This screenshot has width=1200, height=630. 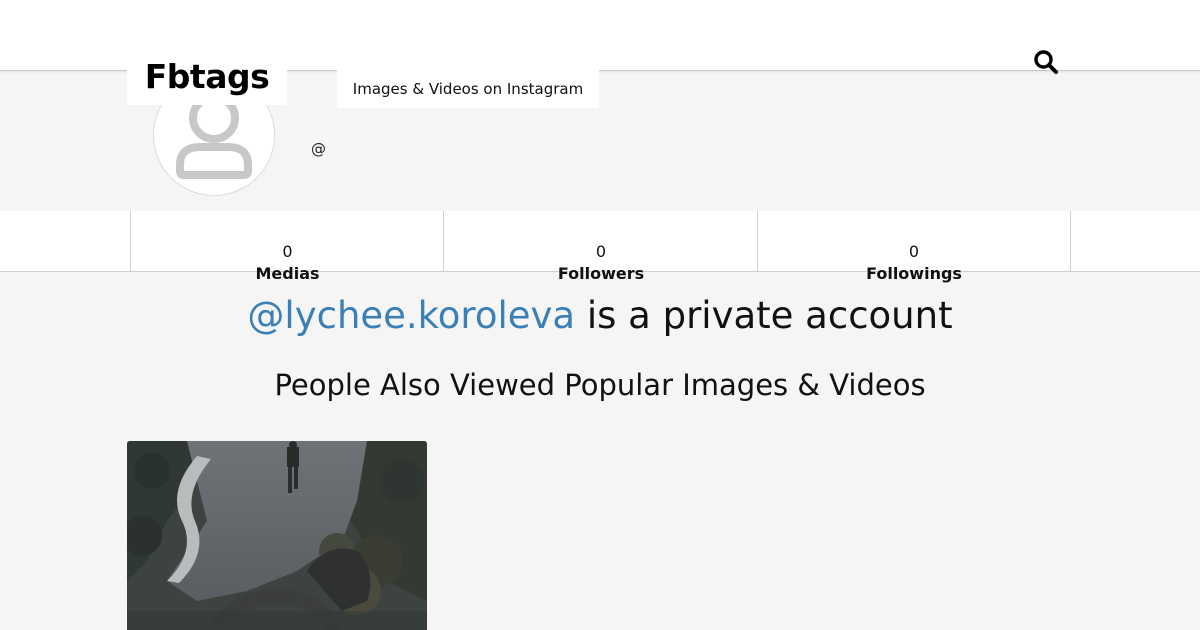 What do you see at coordinates (287, 273) in the screenshot?
I see `stat-label: Medias` at bounding box center [287, 273].